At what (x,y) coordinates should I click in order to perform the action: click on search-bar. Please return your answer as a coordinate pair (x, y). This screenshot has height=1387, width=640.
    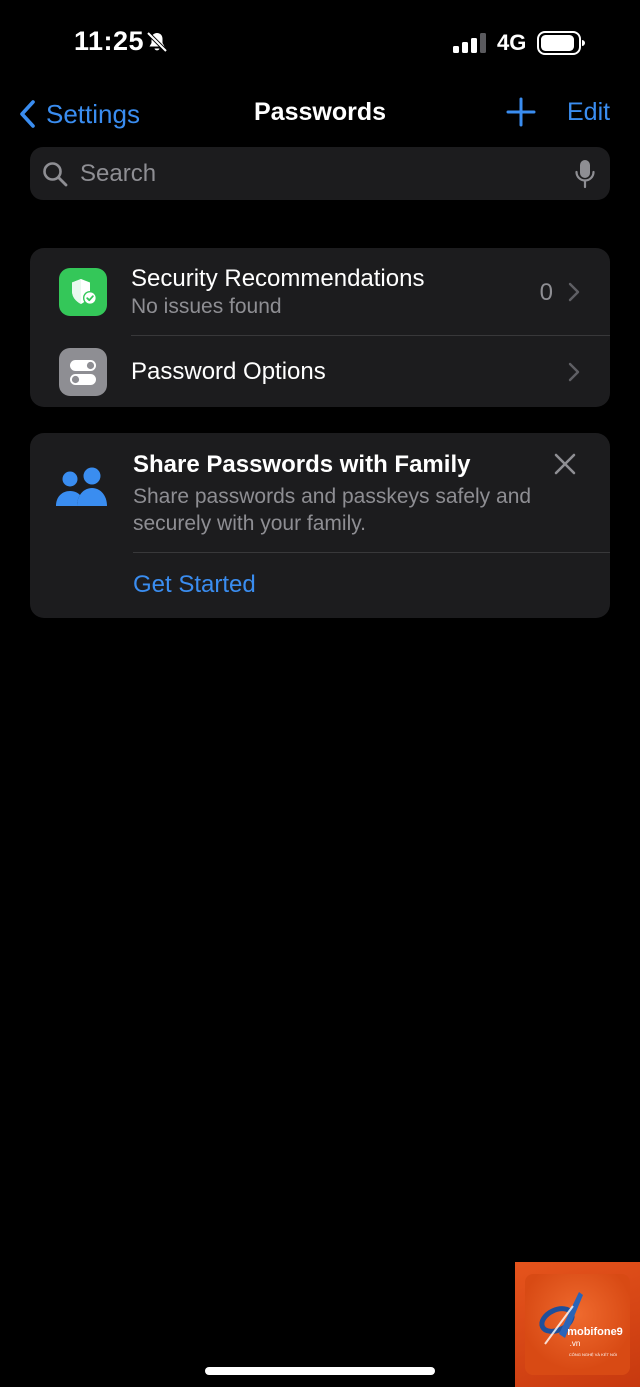
    Looking at the image, I should click on (320, 173).